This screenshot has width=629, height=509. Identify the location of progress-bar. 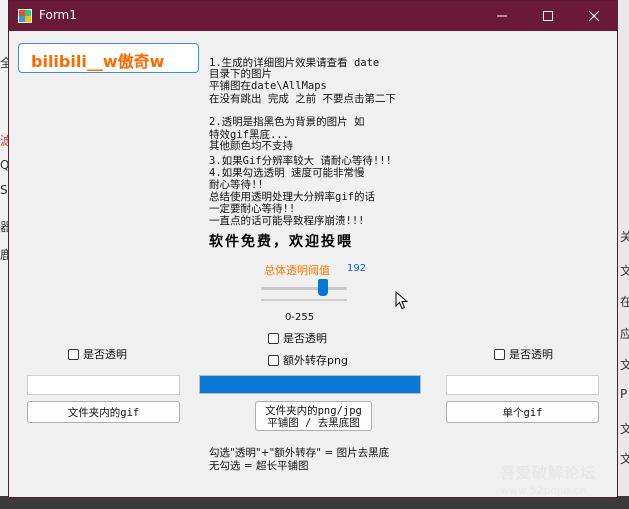
(310, 384).